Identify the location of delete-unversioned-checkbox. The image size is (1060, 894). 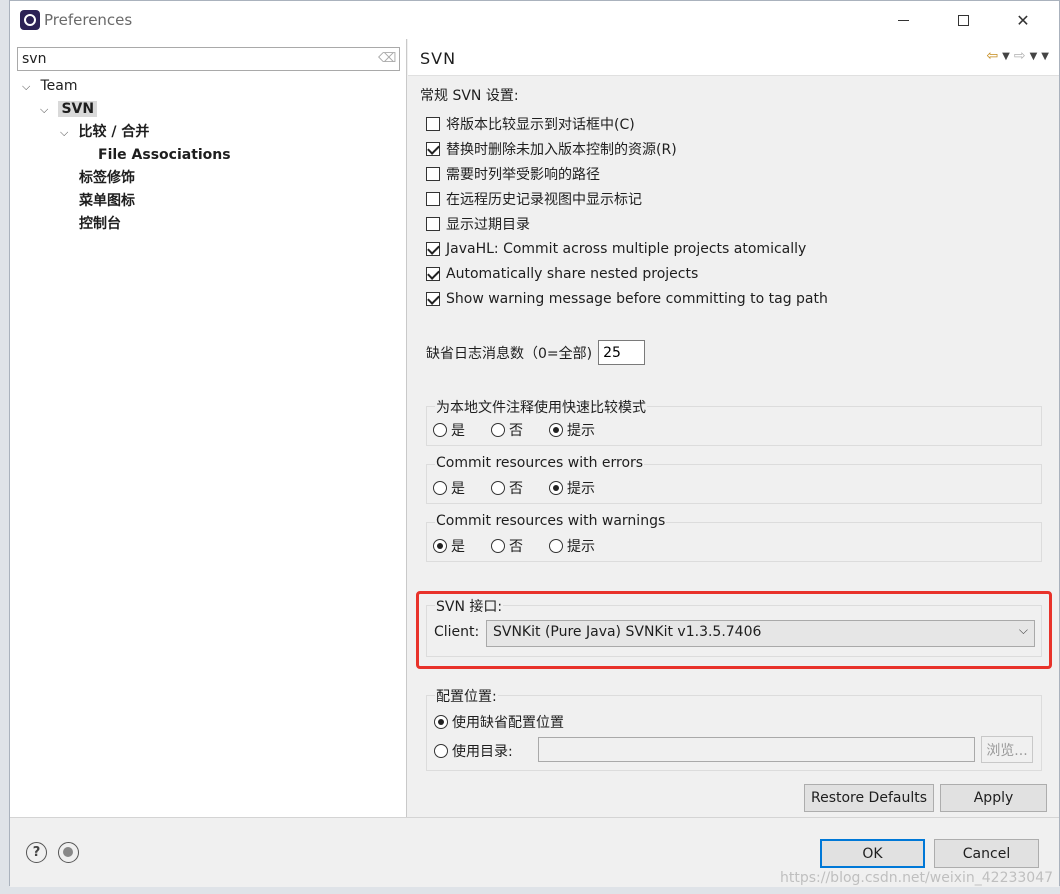
(433, 149).